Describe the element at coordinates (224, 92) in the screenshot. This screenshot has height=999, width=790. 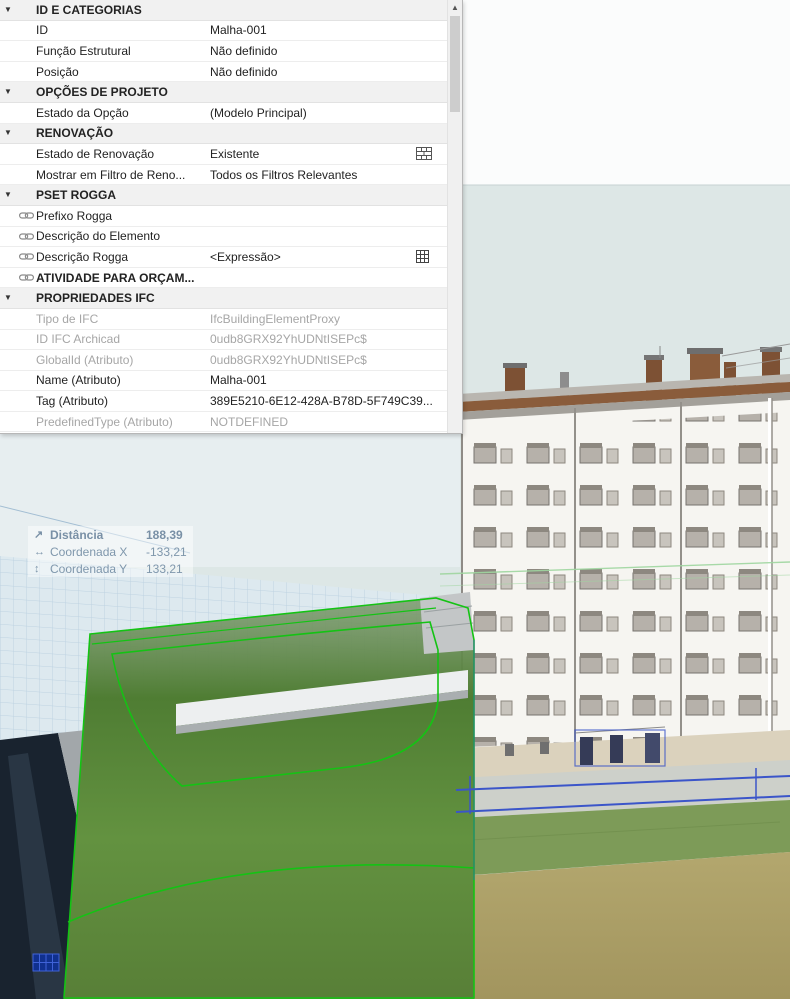
I see `section-header-opcoes-de-projeto: ▼ OPÇÕES DE PROJETO` at that location.